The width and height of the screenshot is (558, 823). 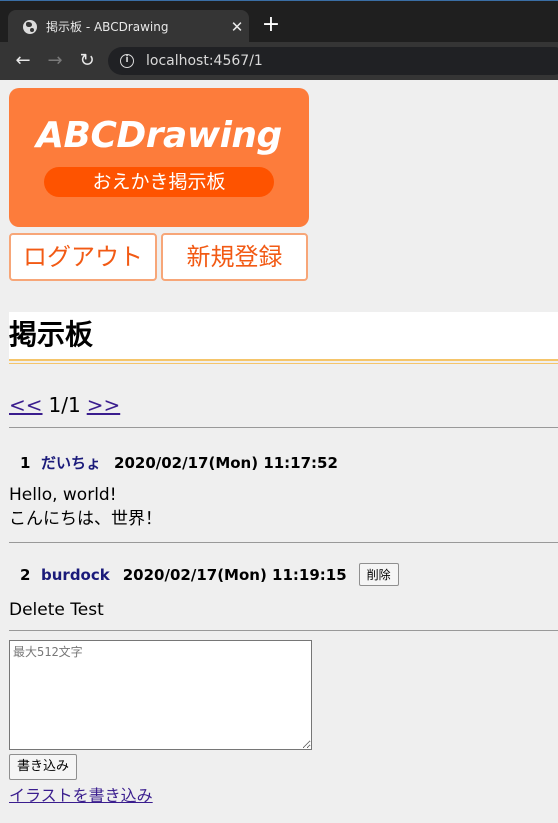 What do you see at coordinates (160, 695) in the screenshot?
I see `message-textarea` at bounding box center [160, 695].